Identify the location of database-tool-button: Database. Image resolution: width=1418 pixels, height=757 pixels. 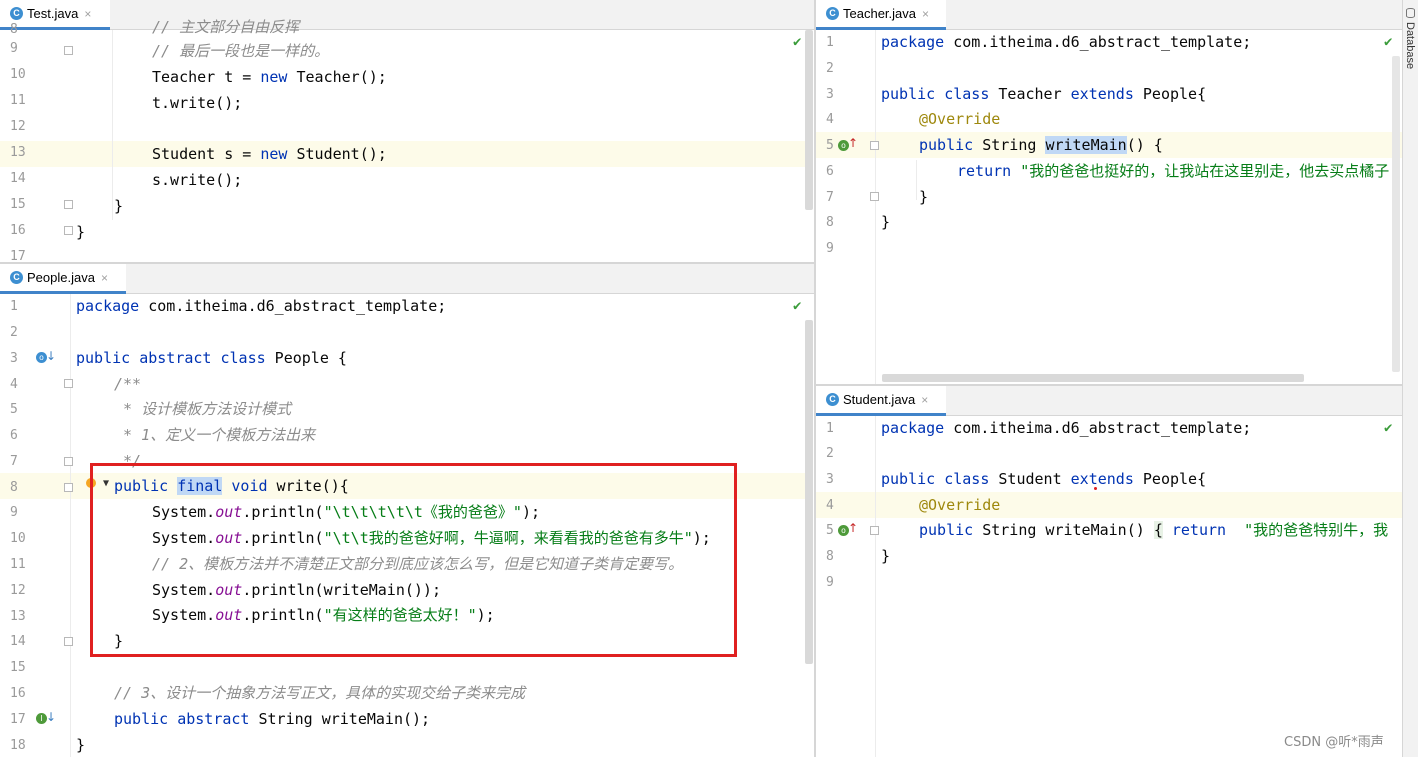
(1410, 46).